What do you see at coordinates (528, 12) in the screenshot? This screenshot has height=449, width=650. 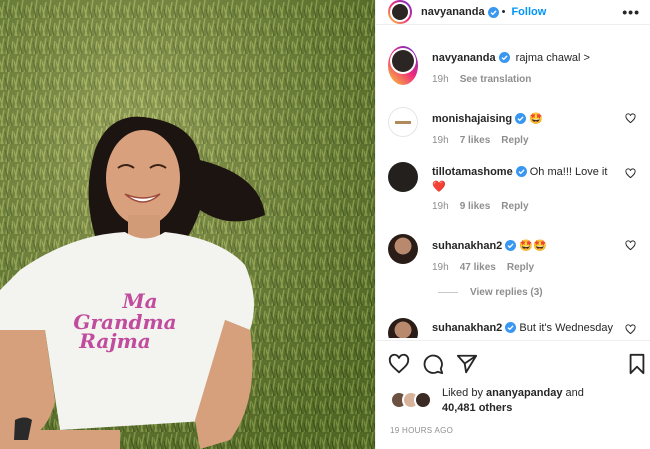 I see `follow-button: Follow` at bounding box center [528, 12].